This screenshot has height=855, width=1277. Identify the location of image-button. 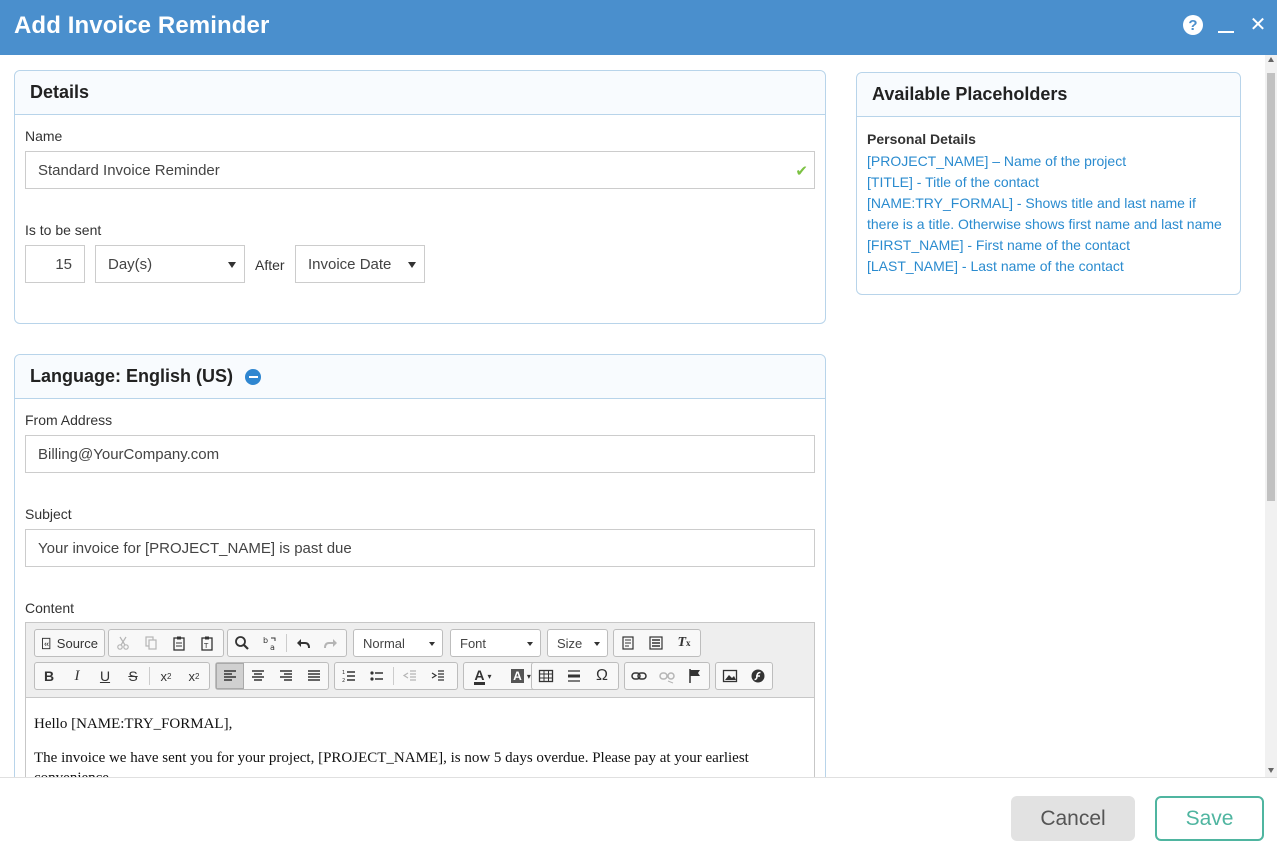
(730, 676).